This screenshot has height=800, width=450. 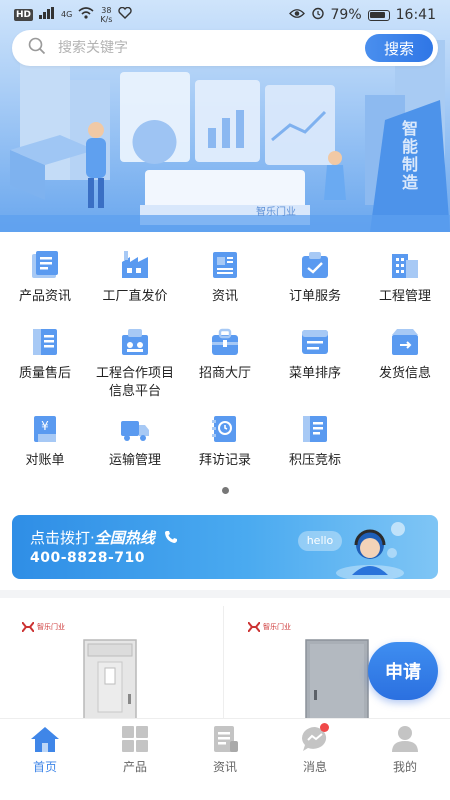 I want to click on grid-item-quality-aftersales: 质量售后, so click(x=45, y=354).